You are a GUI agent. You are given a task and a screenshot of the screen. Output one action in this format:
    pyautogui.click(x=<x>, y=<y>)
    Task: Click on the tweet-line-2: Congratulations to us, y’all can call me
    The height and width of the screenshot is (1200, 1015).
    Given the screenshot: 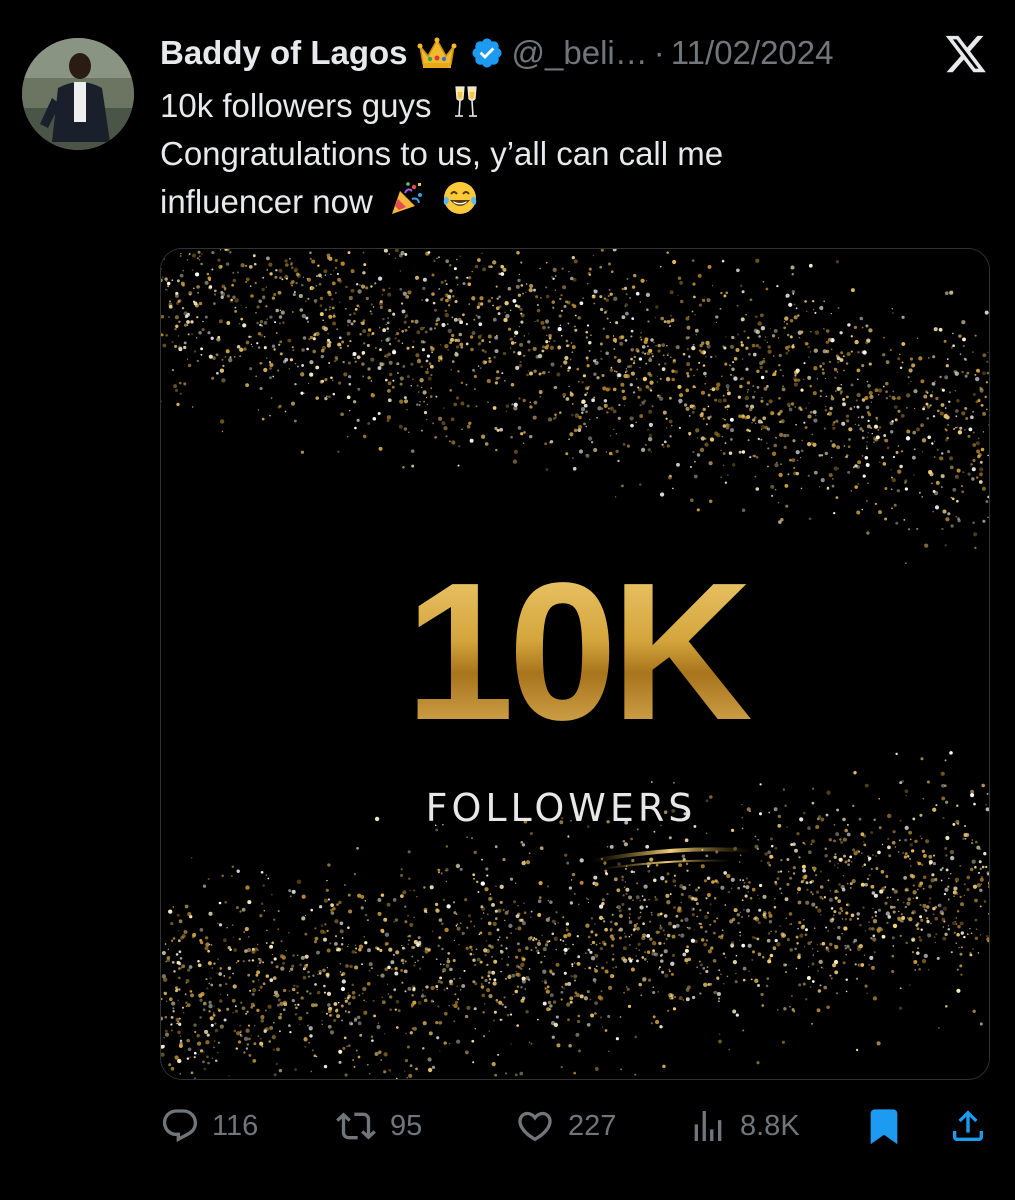 What is the action you would take?
    pyautogui.click(x=442, y=153)
    